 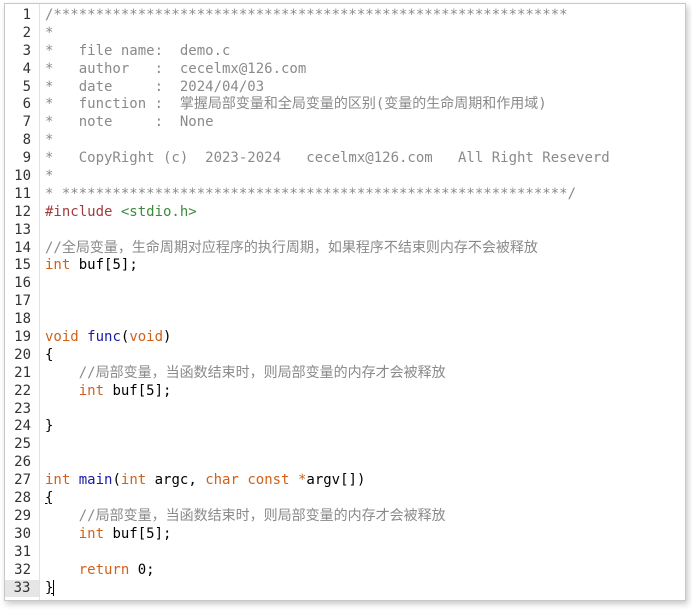 I want to click on code-text: * author : cecelmx@126.com, so click(x=175, y=70).